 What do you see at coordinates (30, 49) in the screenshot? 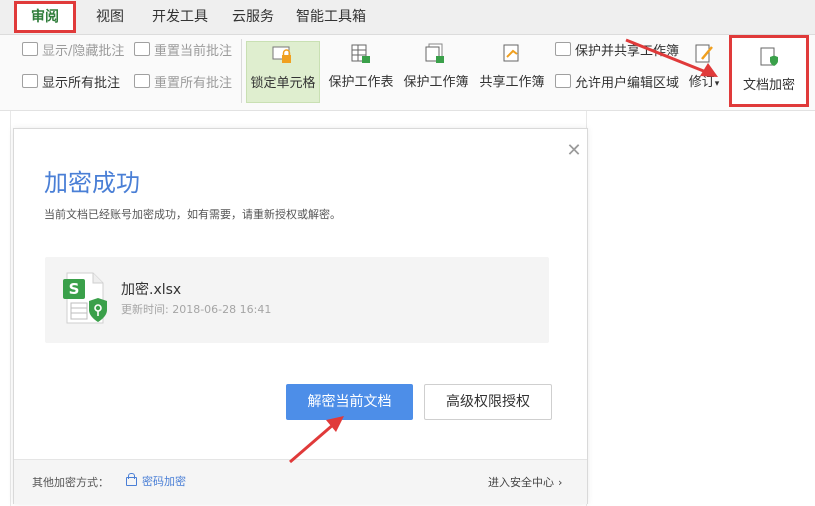
I see `comment-icon` at bounding box center [30, 49].